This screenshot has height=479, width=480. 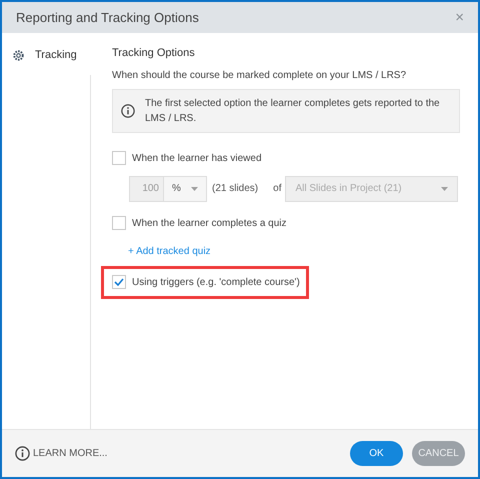 I want to click on cancel-button: CANCEL, so click(x=438, y=453).